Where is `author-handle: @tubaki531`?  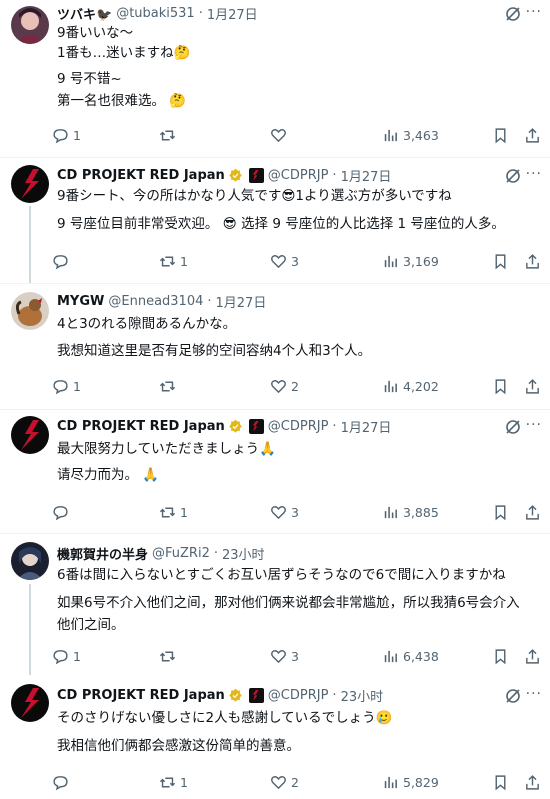 author-handle: @tubaki531 is located at coordinates (155, 13).